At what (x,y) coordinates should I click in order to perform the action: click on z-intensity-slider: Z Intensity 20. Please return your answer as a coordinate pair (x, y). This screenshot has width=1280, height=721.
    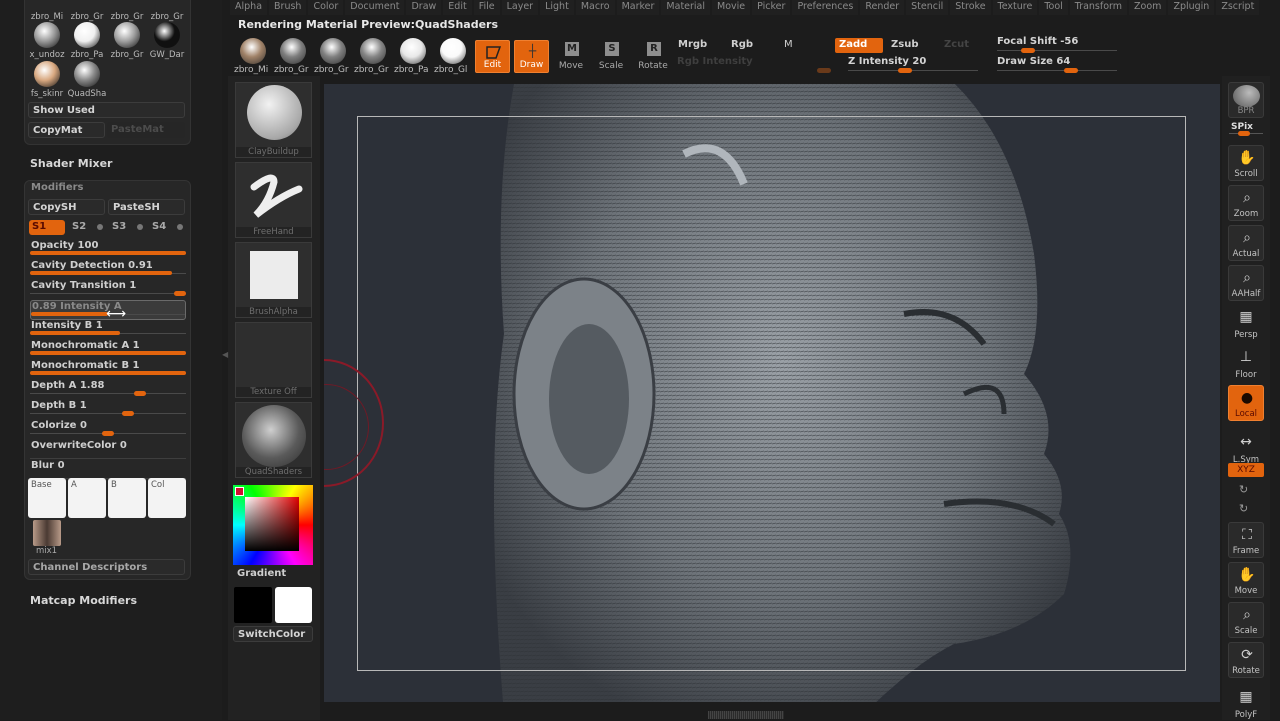
    Looking at the image, I should click on (913, 65).